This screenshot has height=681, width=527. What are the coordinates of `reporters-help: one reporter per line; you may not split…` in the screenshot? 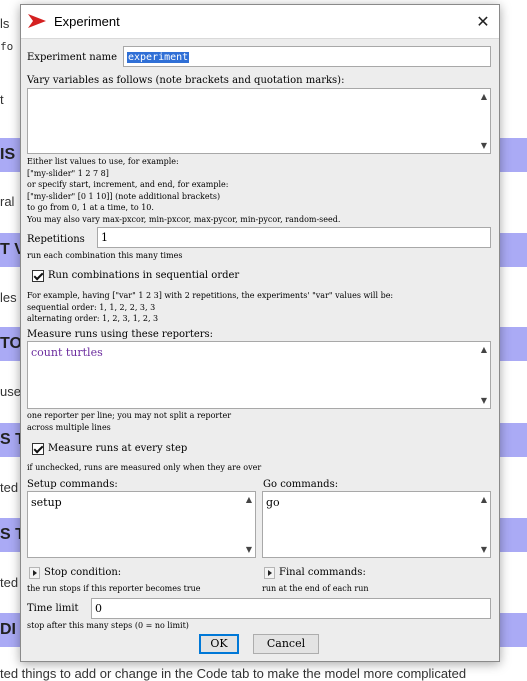 It's located at (129, 421).